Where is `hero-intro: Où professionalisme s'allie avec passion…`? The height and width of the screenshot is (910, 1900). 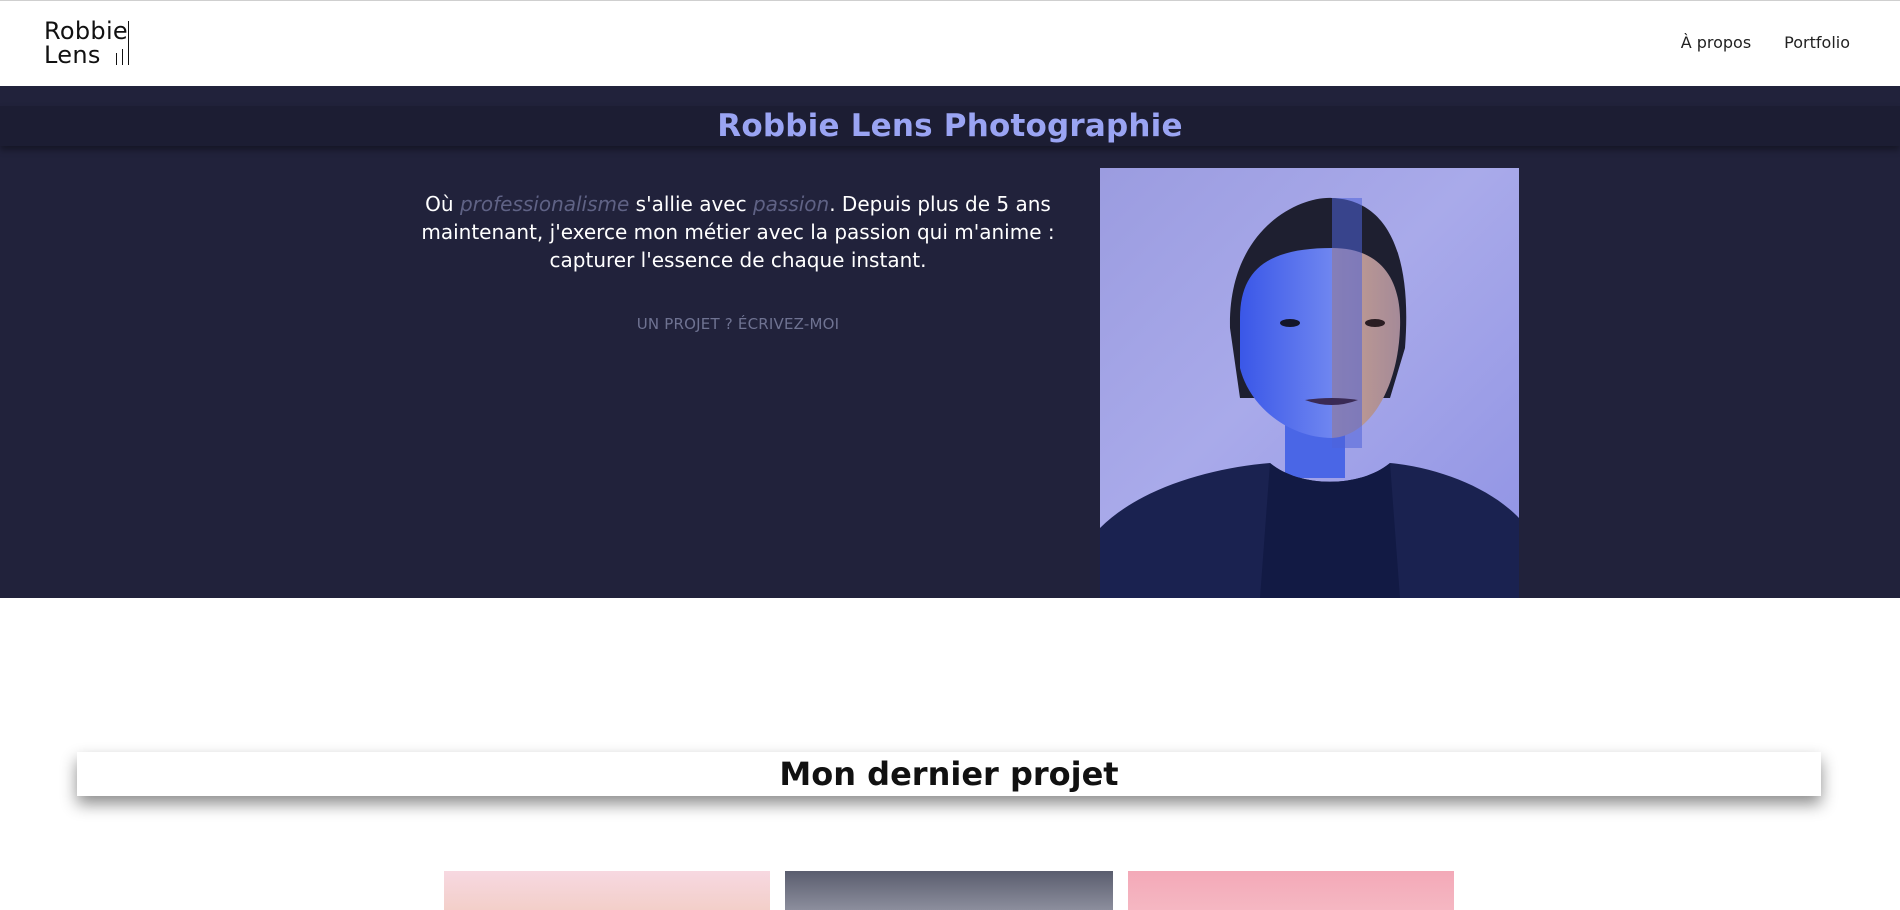
hero-intro: Où professionalisme s'allie avec passion… is located at coordinates (738, 232).